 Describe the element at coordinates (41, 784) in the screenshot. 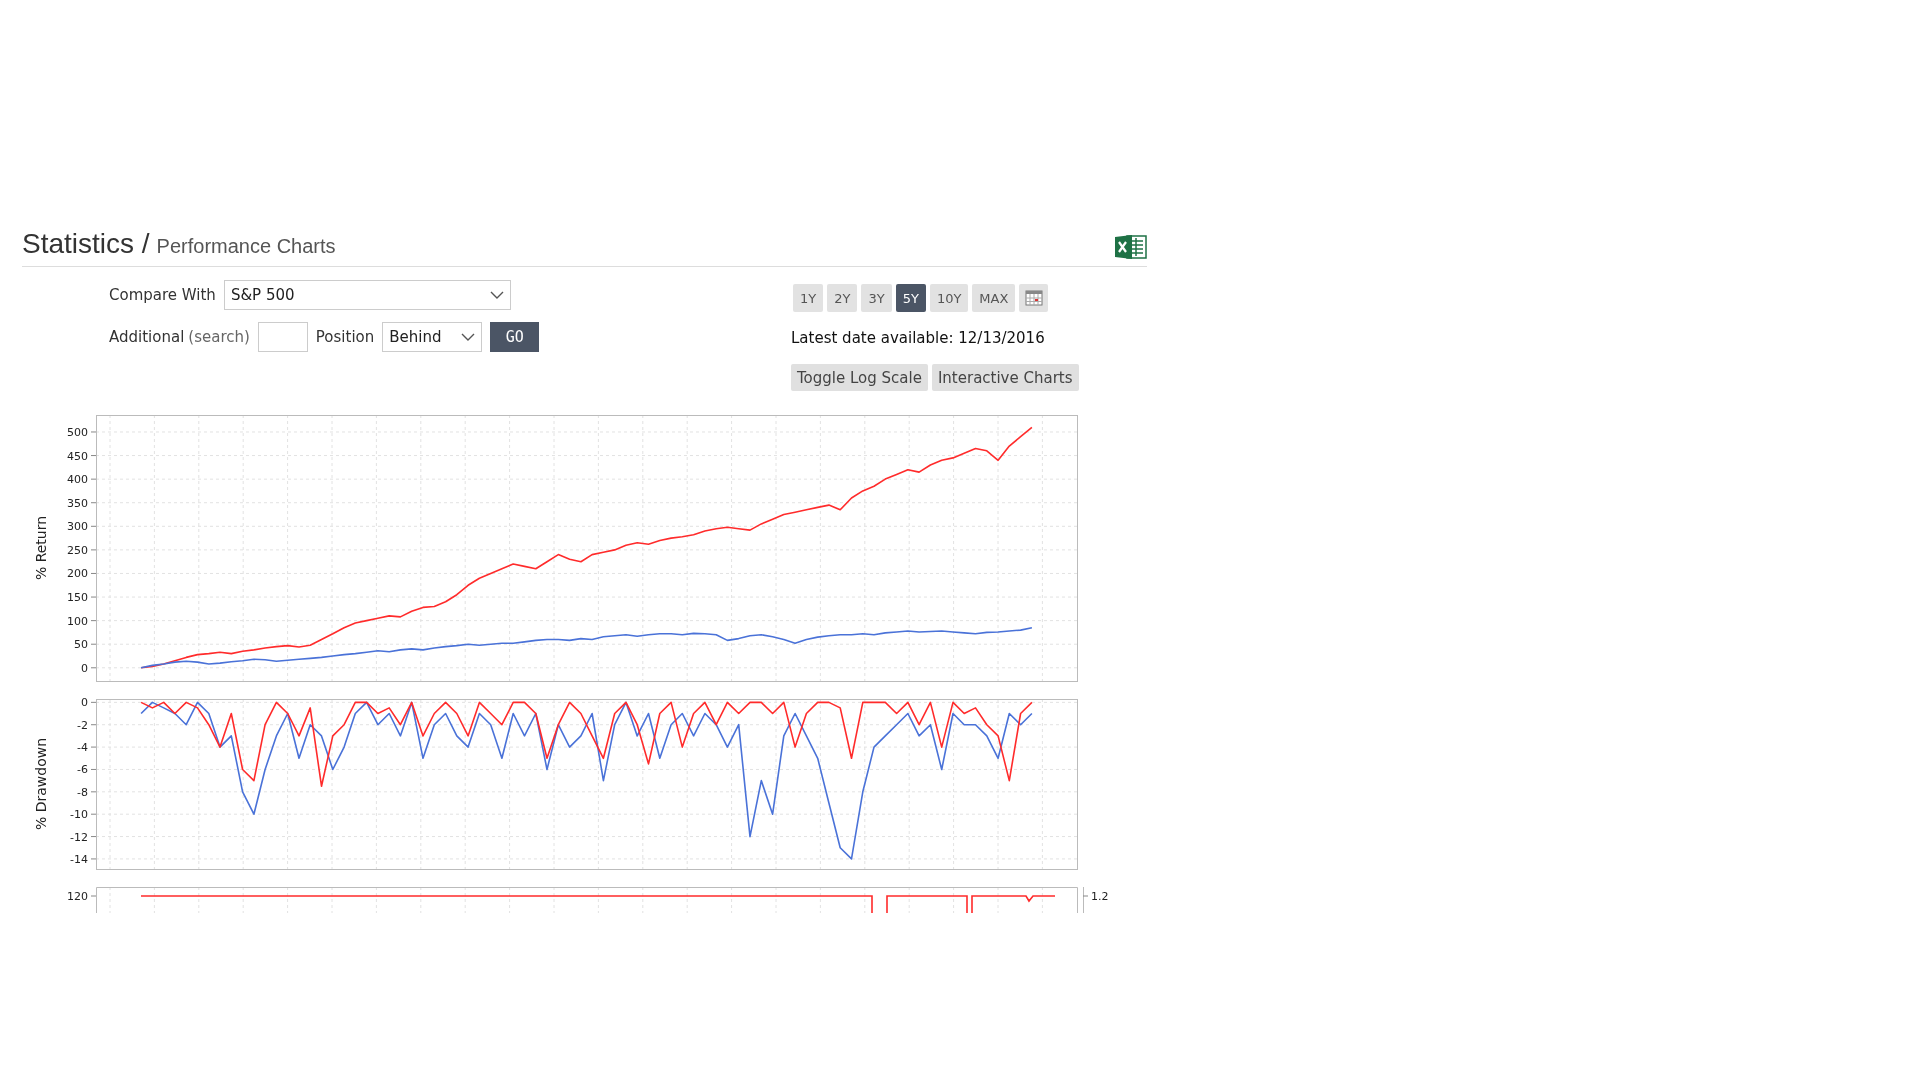

I see `axis-title: % Drawdown` at that location.